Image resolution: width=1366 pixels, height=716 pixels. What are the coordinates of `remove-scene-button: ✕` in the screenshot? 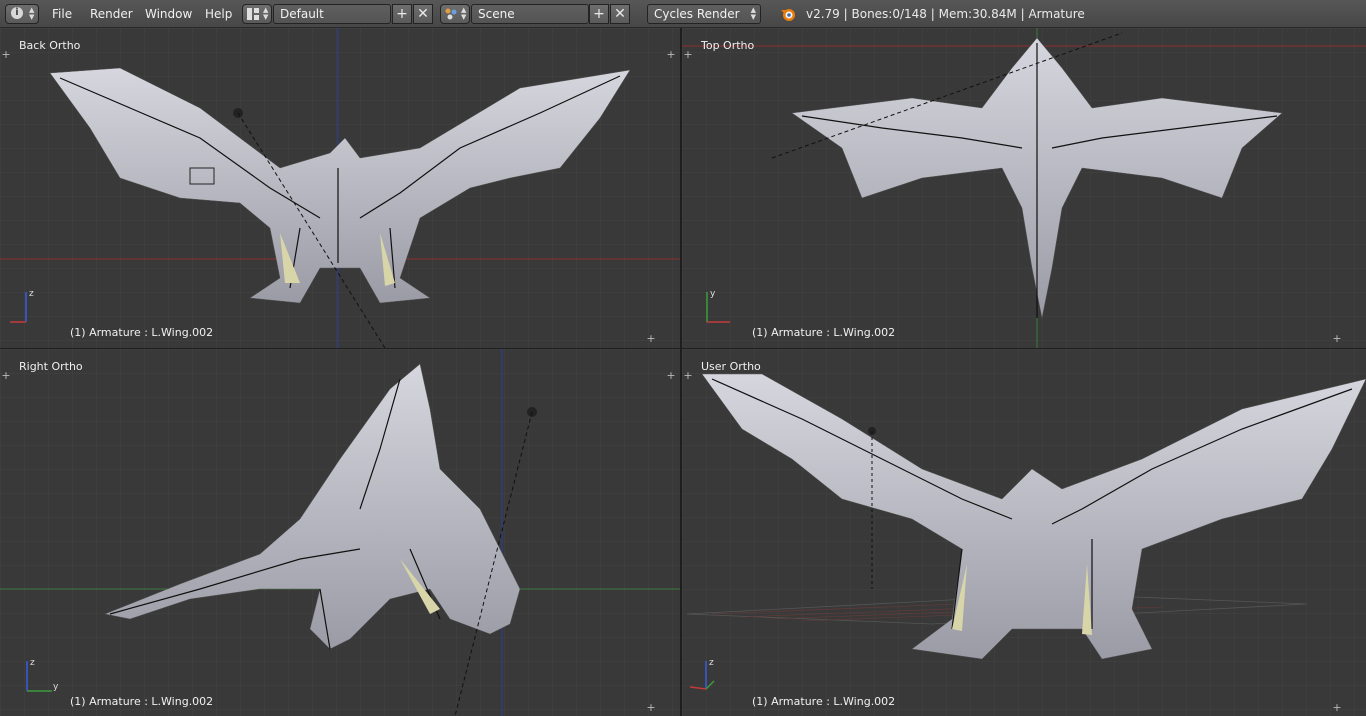 It's located at (620, 14).